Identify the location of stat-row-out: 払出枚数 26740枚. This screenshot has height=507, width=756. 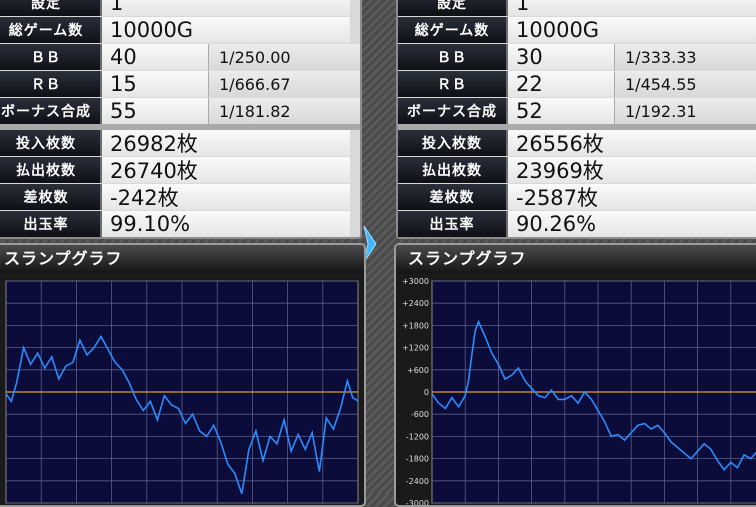
(180, 170).